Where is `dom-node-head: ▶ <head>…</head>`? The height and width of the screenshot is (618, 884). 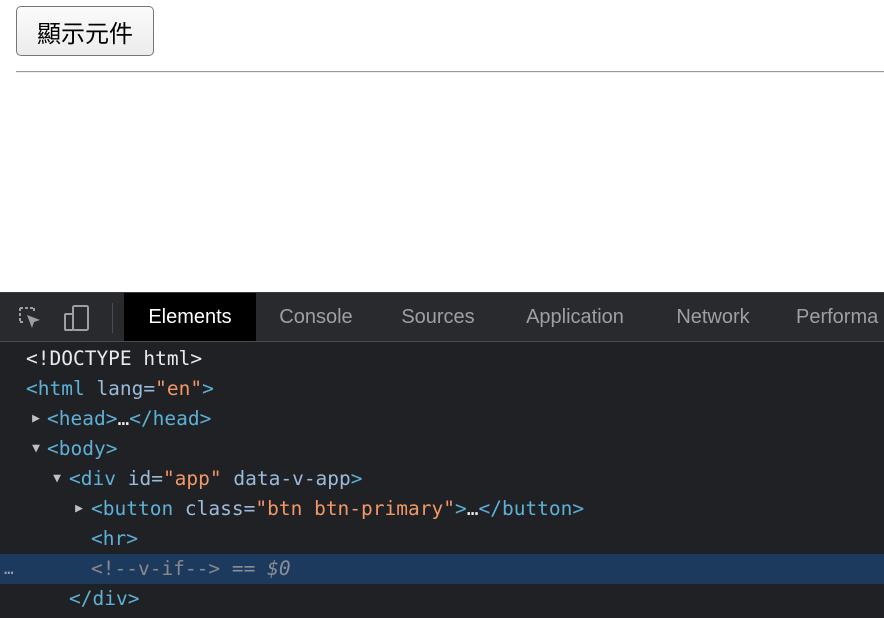 dom-node-head: ▶ <head>…</head> is located at coordinates (442, 419).